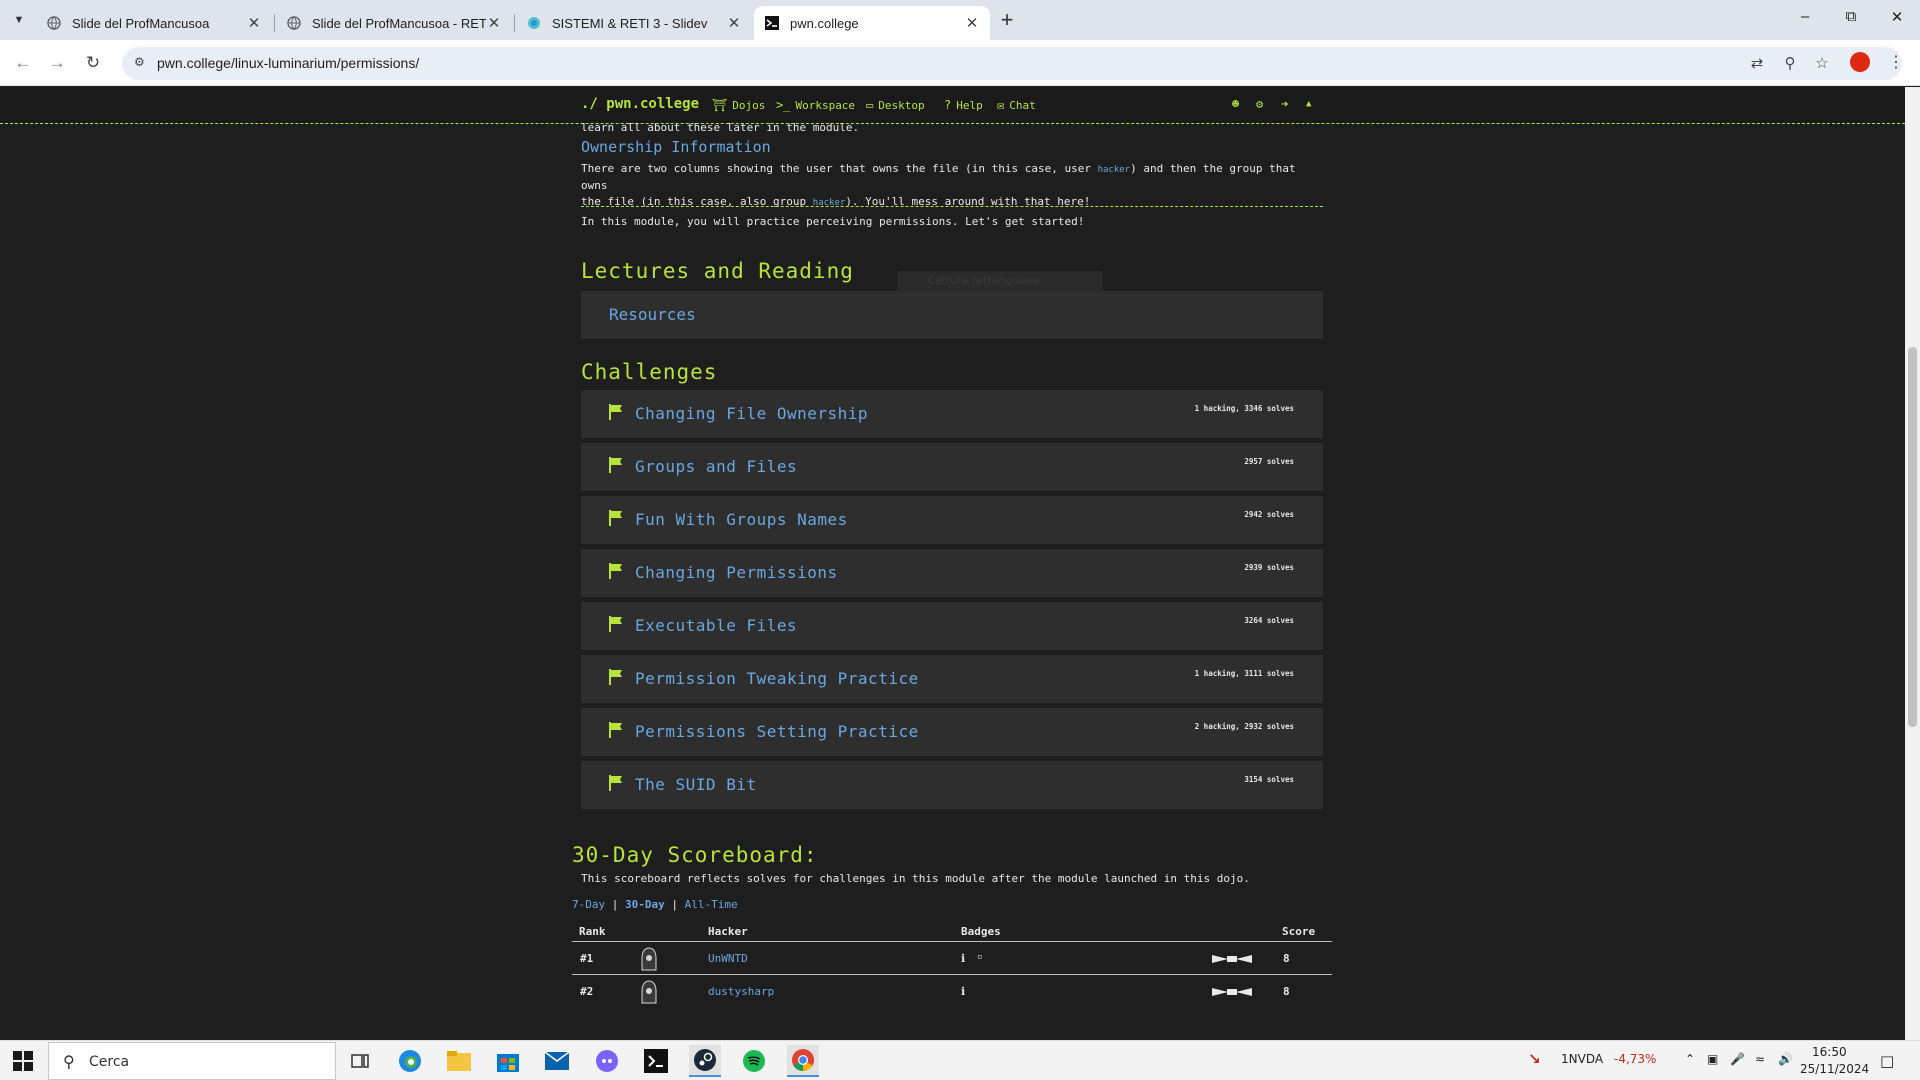  What do you see at coordinates (1235, 104) in the screenshot?
I see `user-icon: ☻` at bounding box center [1235, 104].